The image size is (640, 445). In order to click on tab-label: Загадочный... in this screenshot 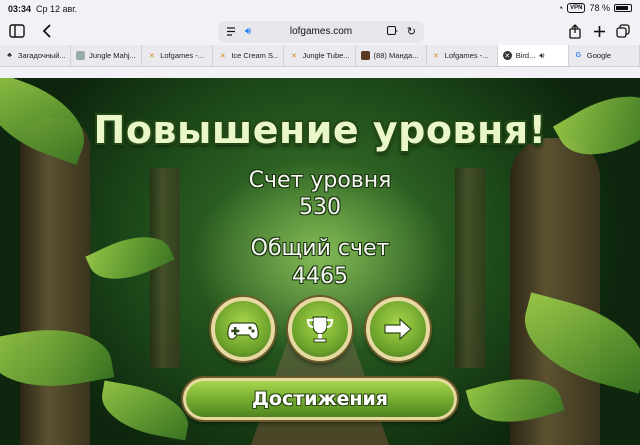, I will do `click(42, 55)`.